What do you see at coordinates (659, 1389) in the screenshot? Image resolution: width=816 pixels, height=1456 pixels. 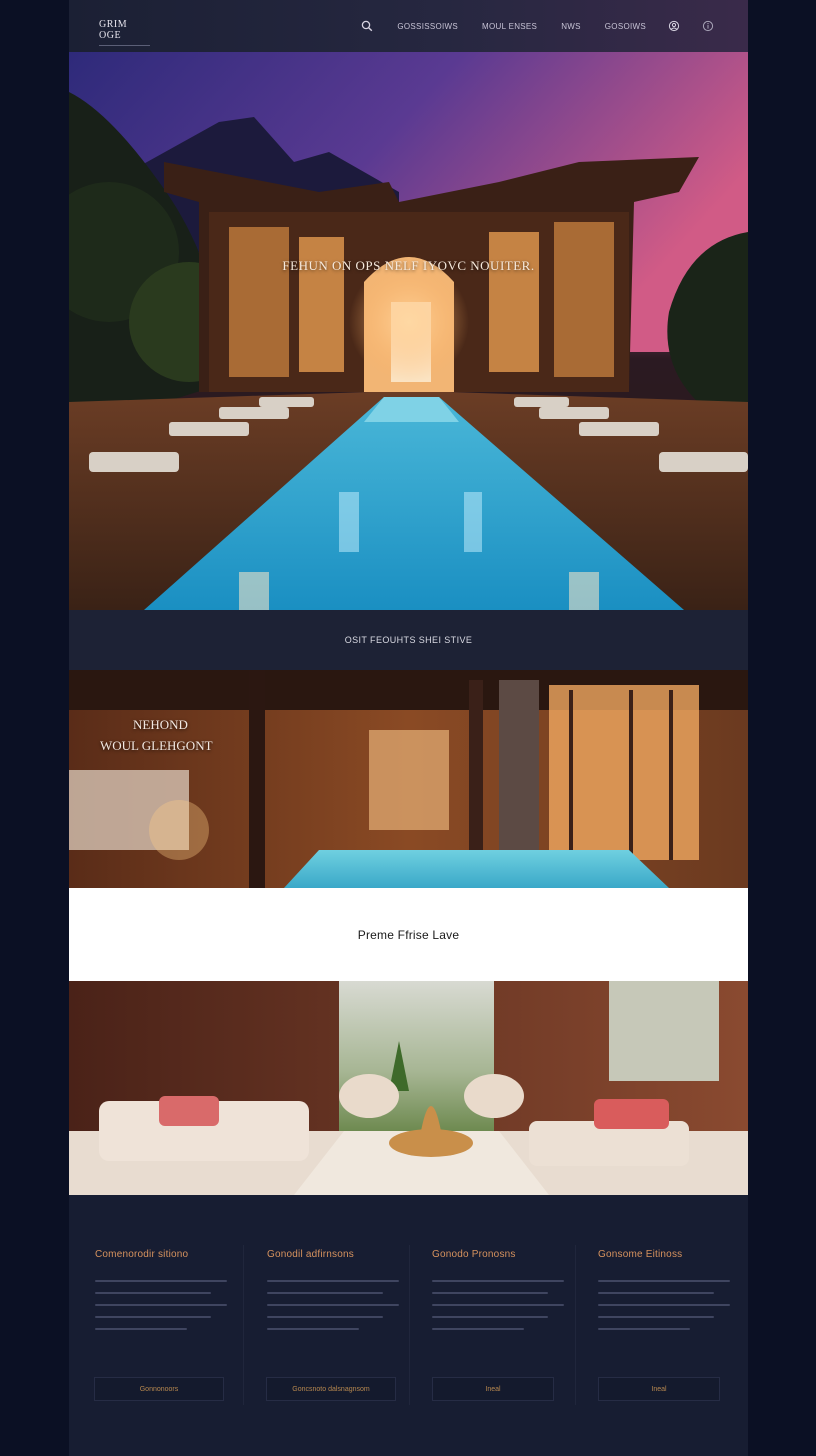 I see `feature-button-4: Ineal` at bounding box center [659, 1389].